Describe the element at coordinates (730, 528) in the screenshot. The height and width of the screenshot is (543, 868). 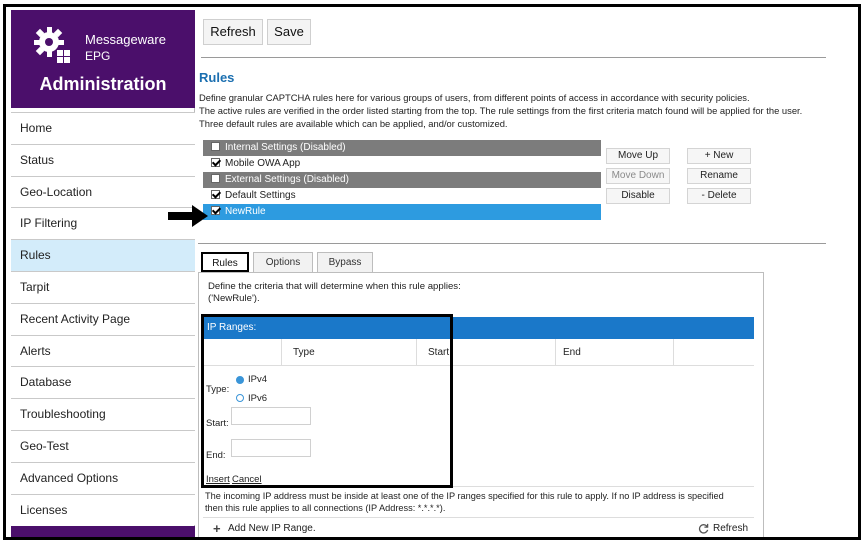
I see `refresh-ranges-button: Refresh` at that location.